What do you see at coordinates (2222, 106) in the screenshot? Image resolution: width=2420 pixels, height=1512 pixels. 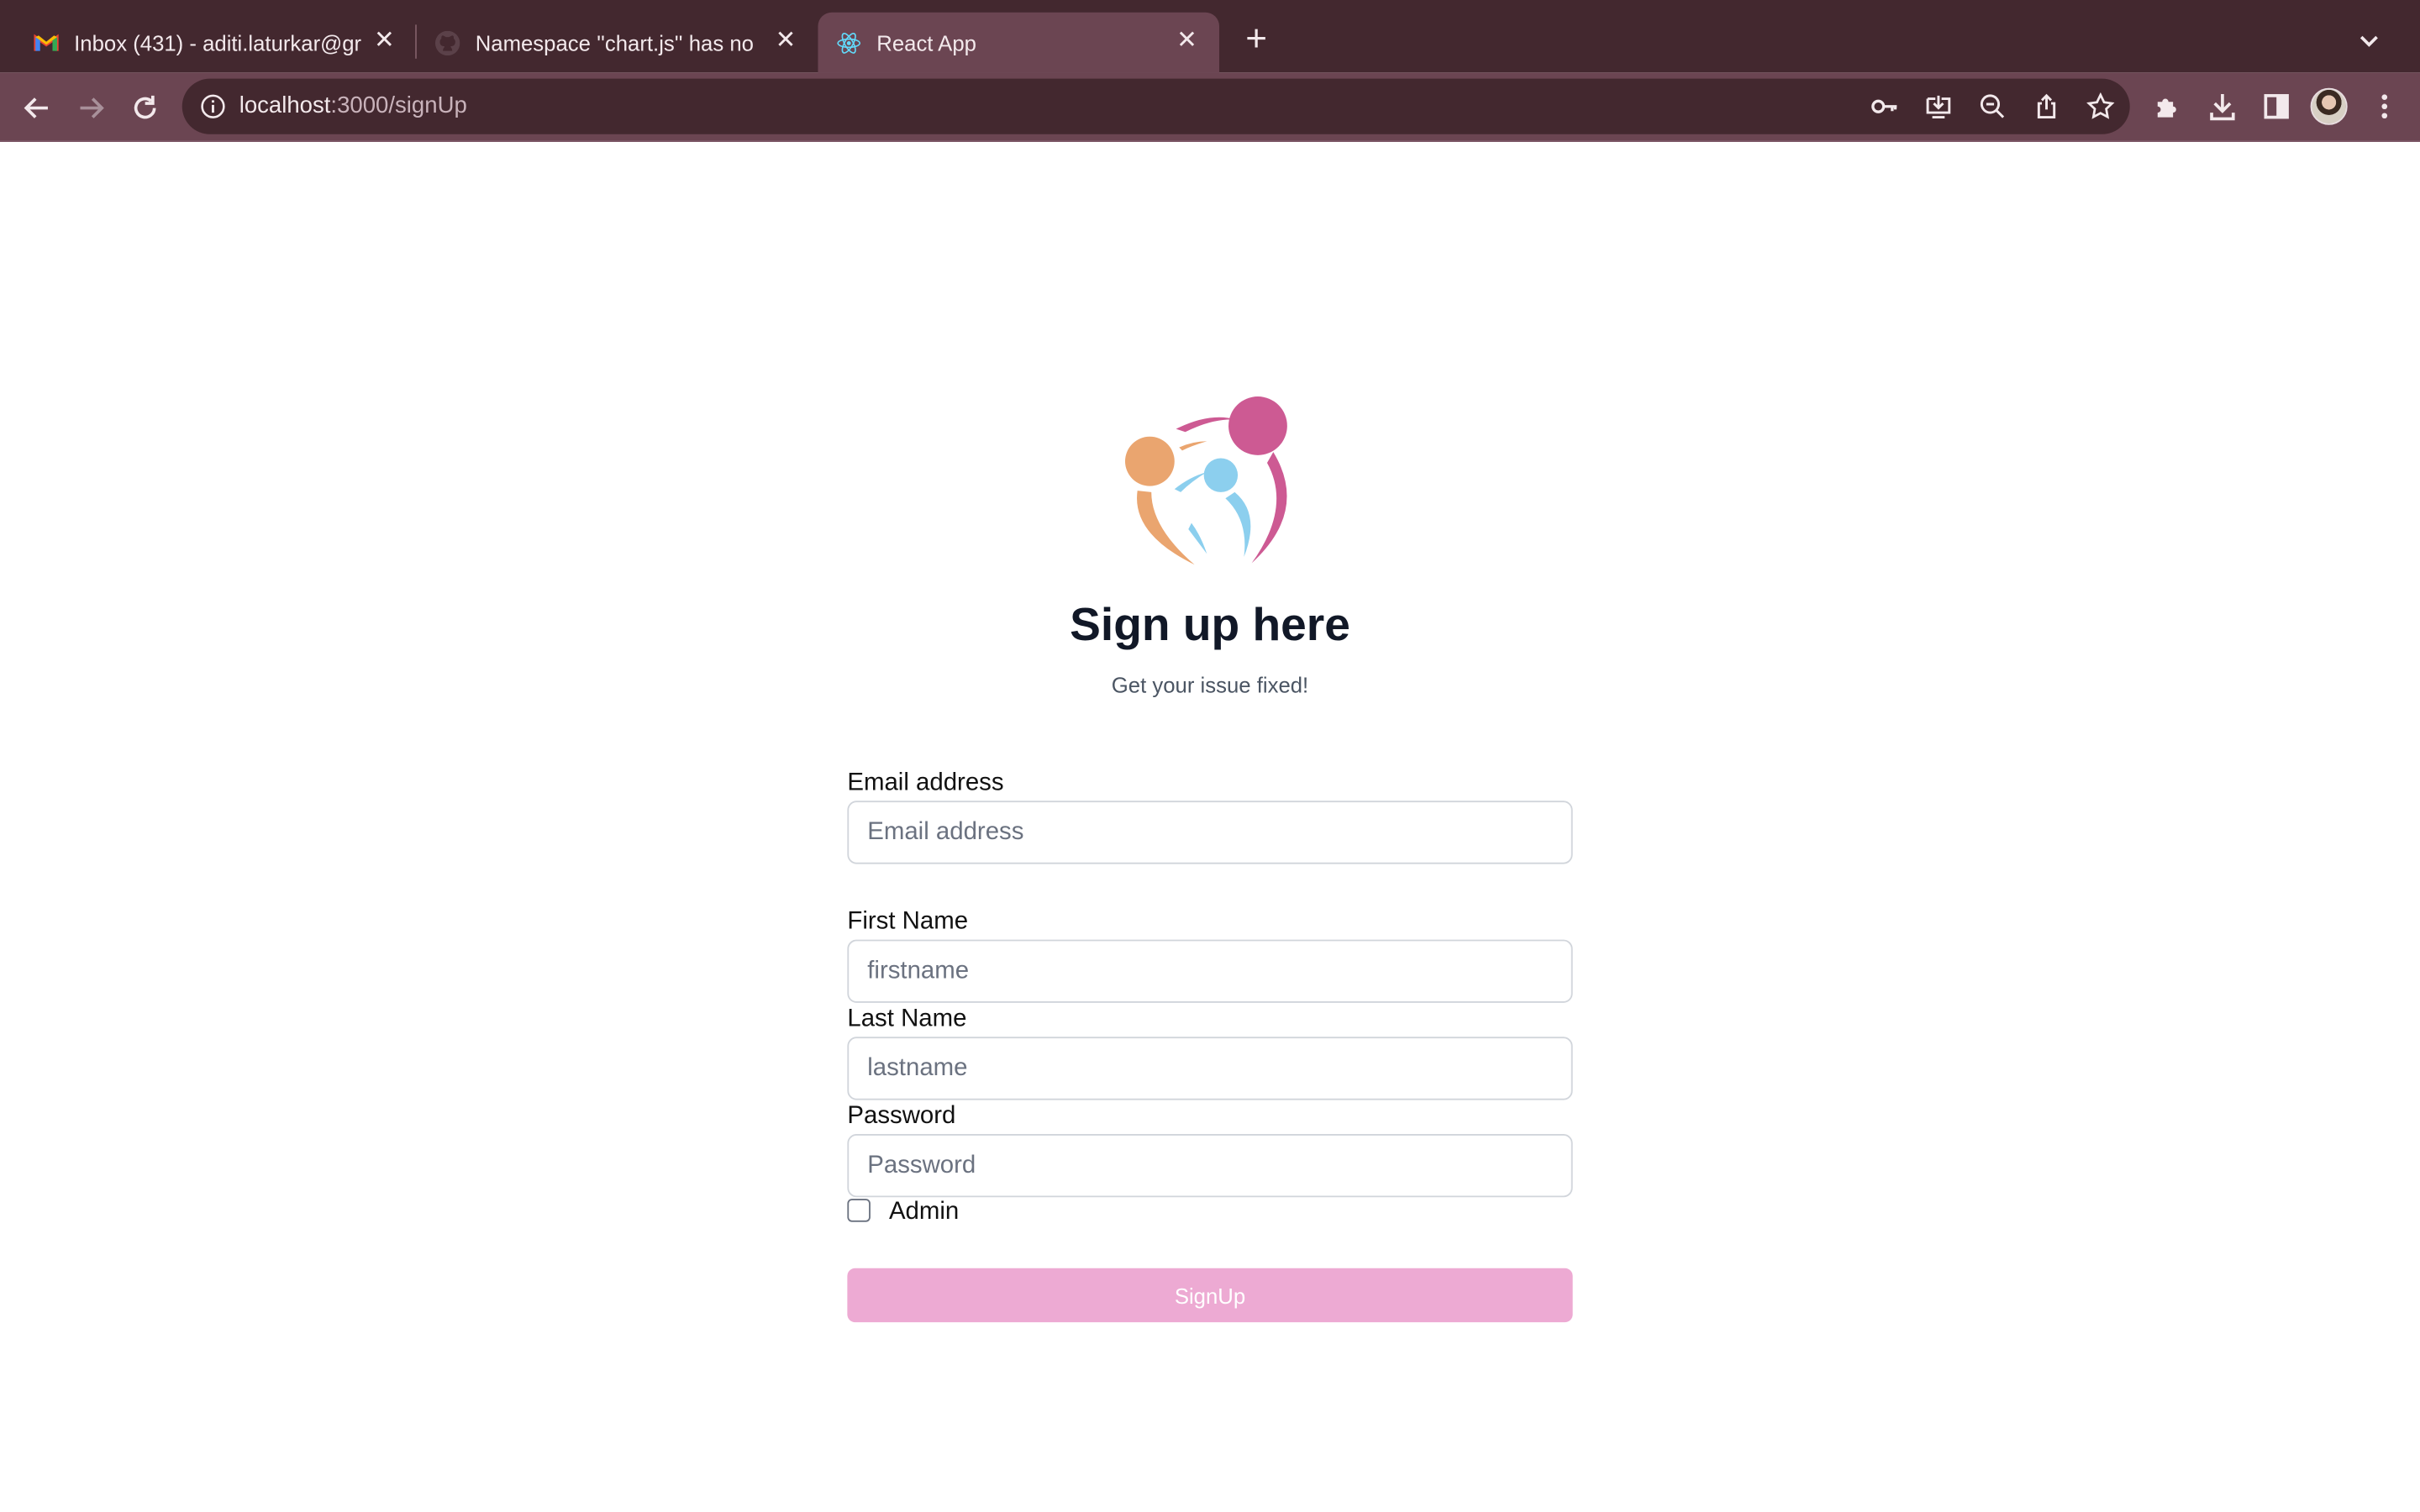 I see `download-icon` at bounding box center [2222, 106].